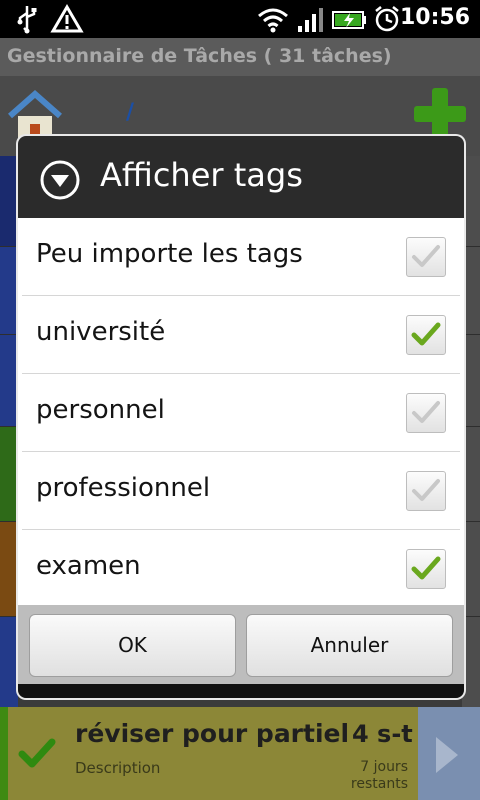  Describe the element at coordinates (169, 254) in the screenshot. I see `tag-option-label: Peu importe les tags` at that location.